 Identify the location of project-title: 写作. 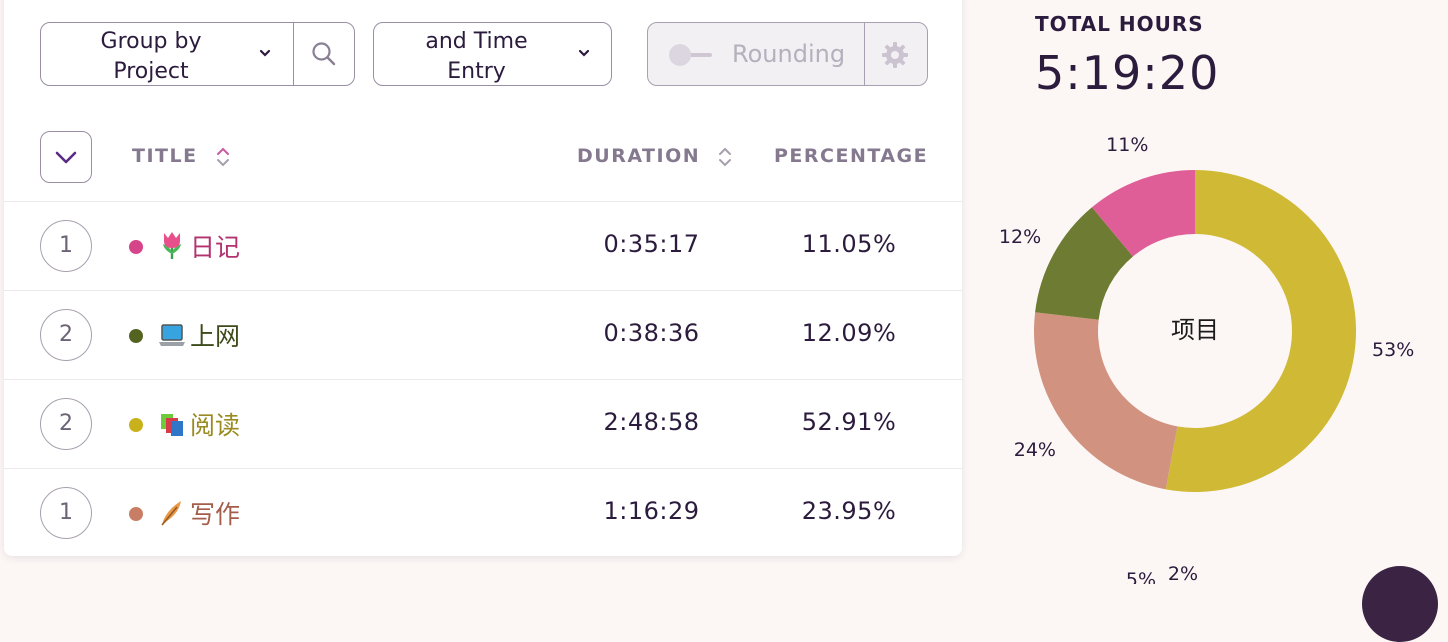
(215, 513).